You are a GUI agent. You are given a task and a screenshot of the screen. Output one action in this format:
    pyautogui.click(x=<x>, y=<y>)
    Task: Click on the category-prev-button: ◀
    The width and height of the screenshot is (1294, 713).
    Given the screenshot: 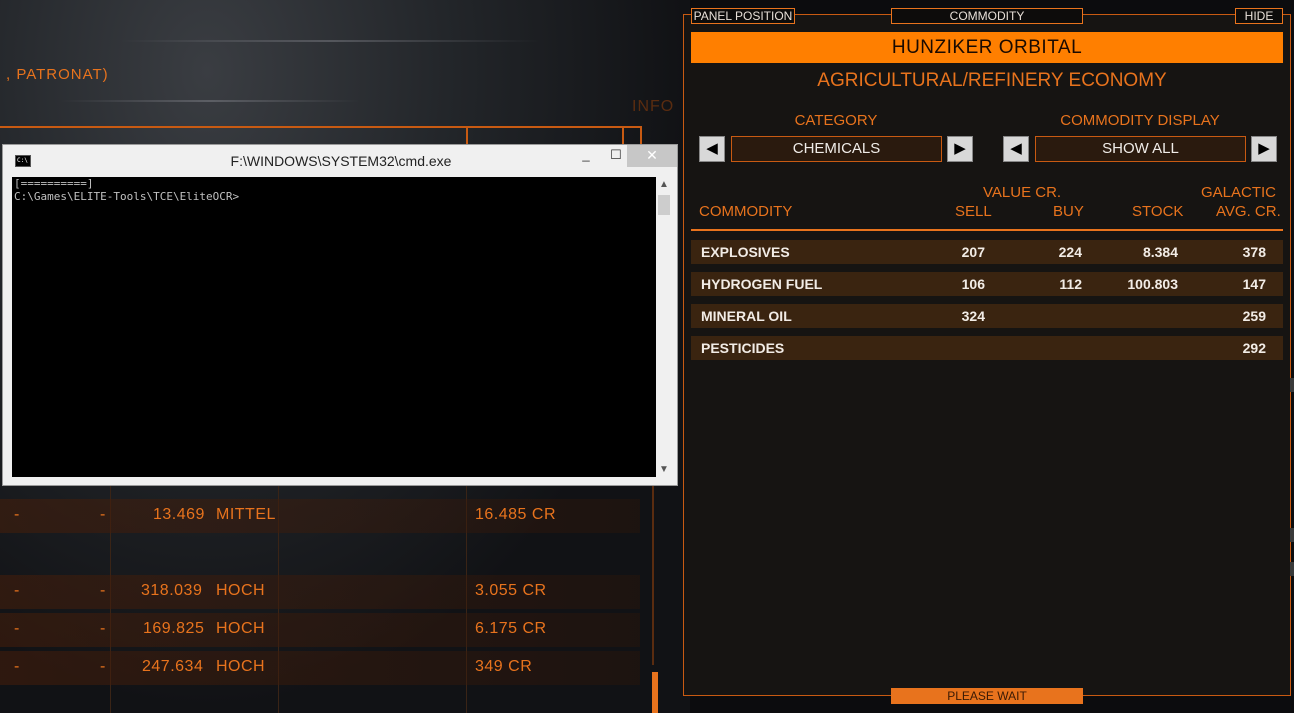 What is the action you would take?
    pyautogui.click(x=712, y=149)
    